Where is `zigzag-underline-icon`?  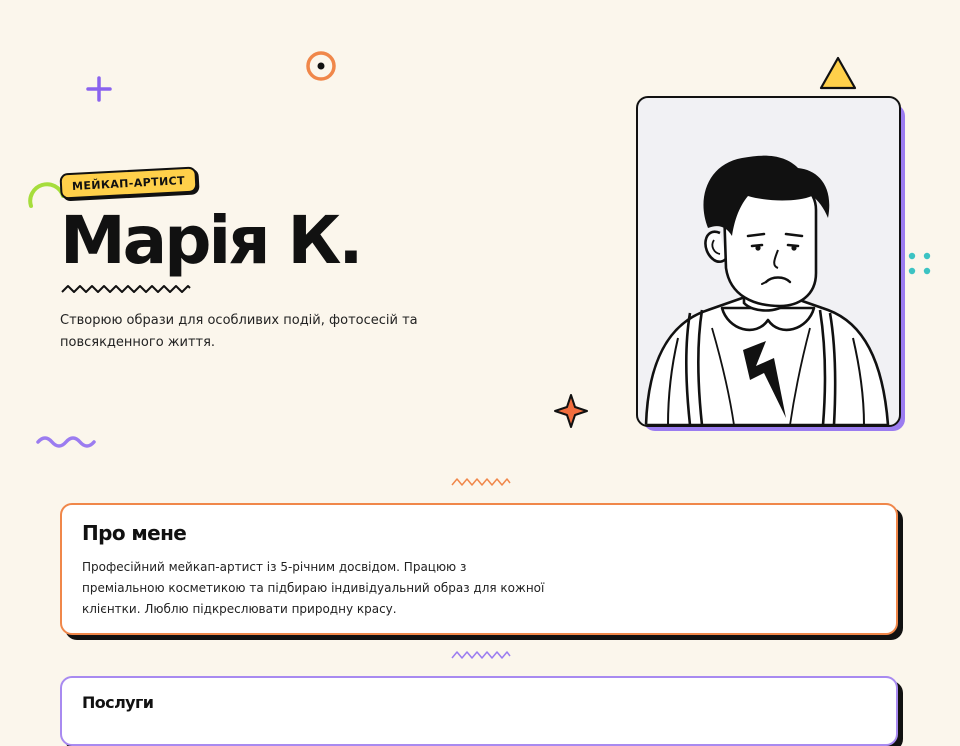
zigzag-underline-icon is located at coordinates (126, 289).